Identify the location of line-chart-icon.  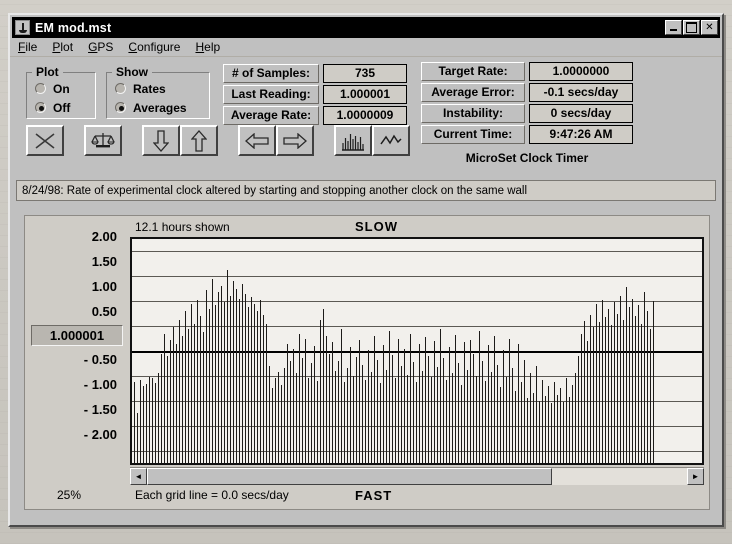
(391, 139).